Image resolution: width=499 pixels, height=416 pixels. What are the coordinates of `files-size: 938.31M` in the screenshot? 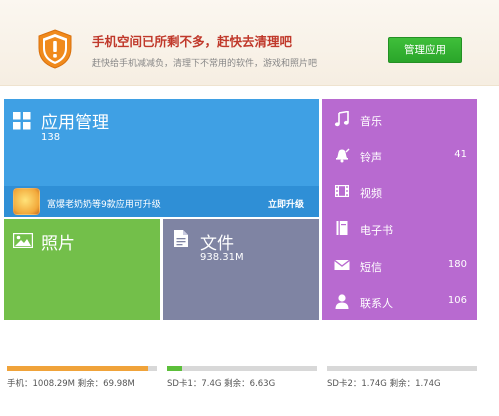 It's located at (222, 257).